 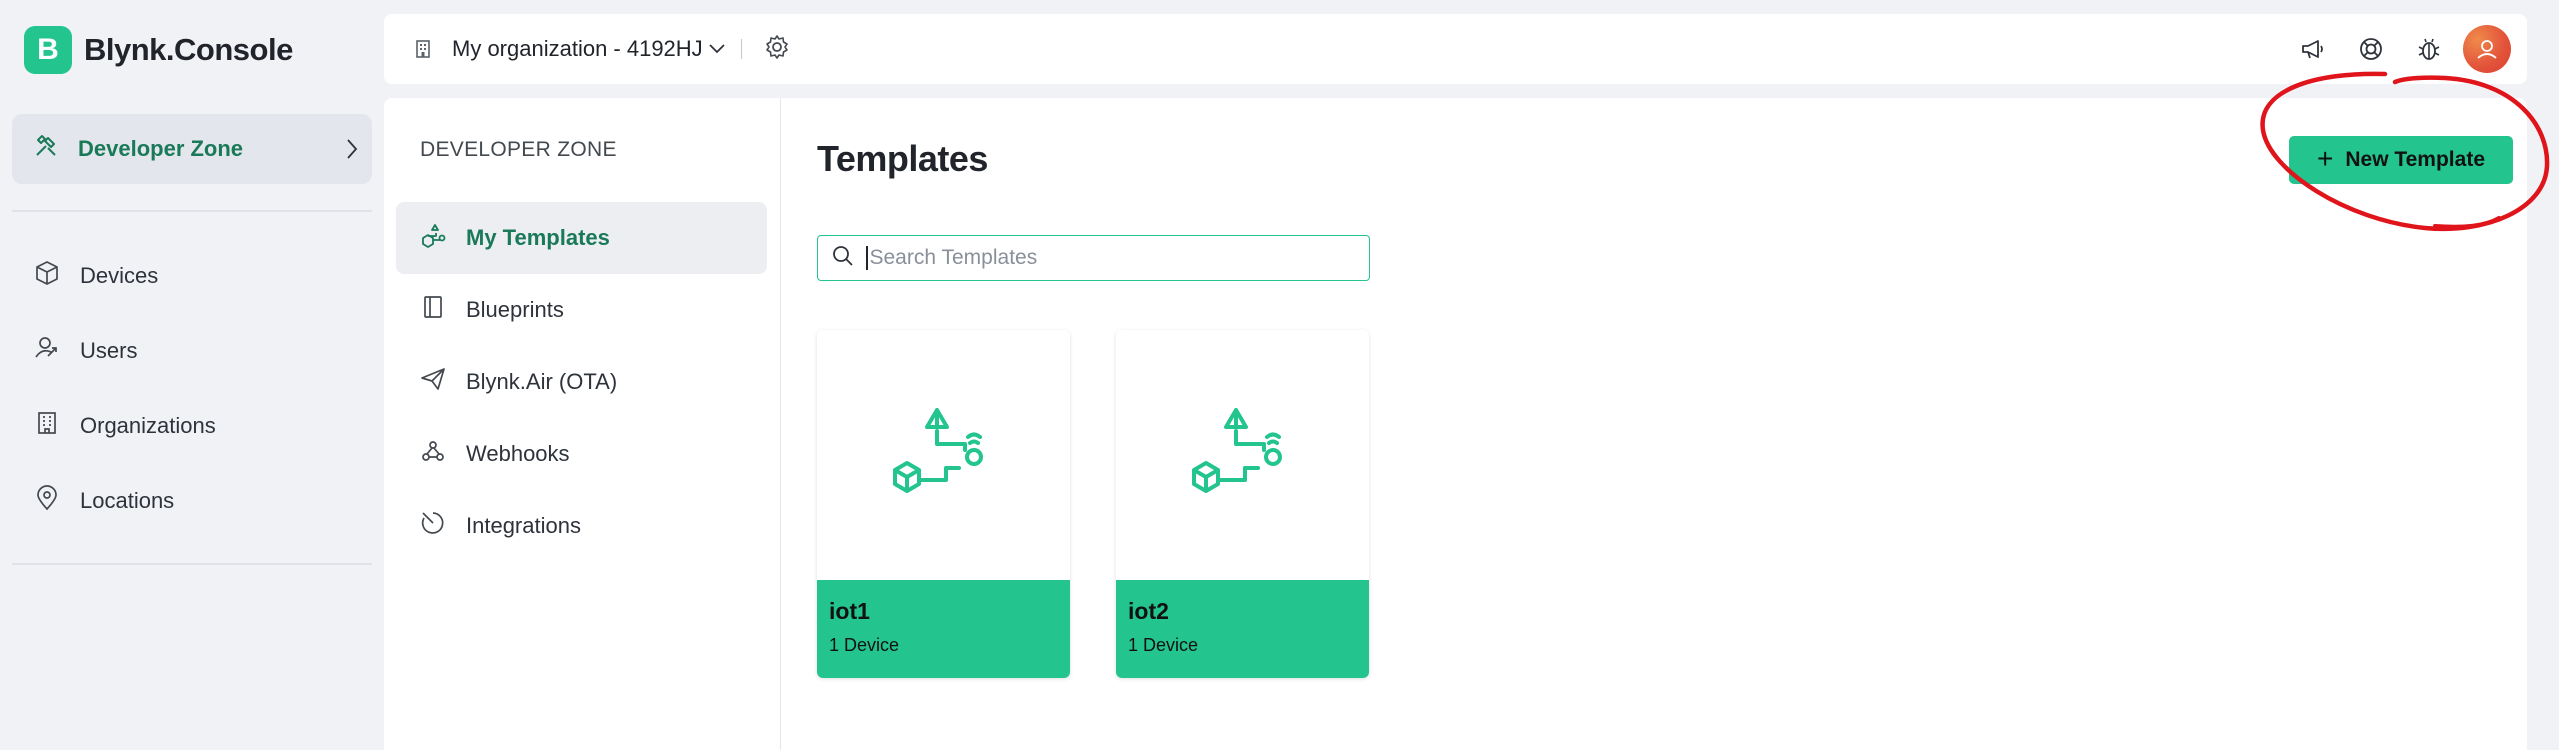 What do you see at coordinates (2405, 151) in the screenshot?
I see `annotation-circle` at bounding box center [2405, 151].